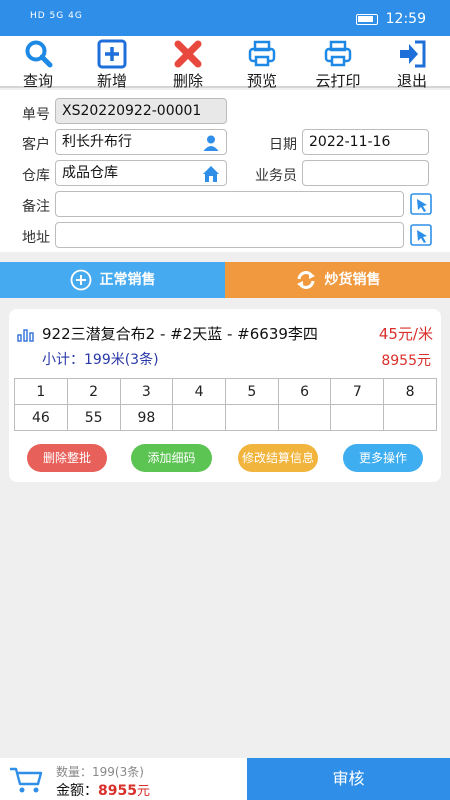  What do you see at coordinates (405, 19) in the screenshot?
I see `clock: 12:59` at bounding box center [405, 19].